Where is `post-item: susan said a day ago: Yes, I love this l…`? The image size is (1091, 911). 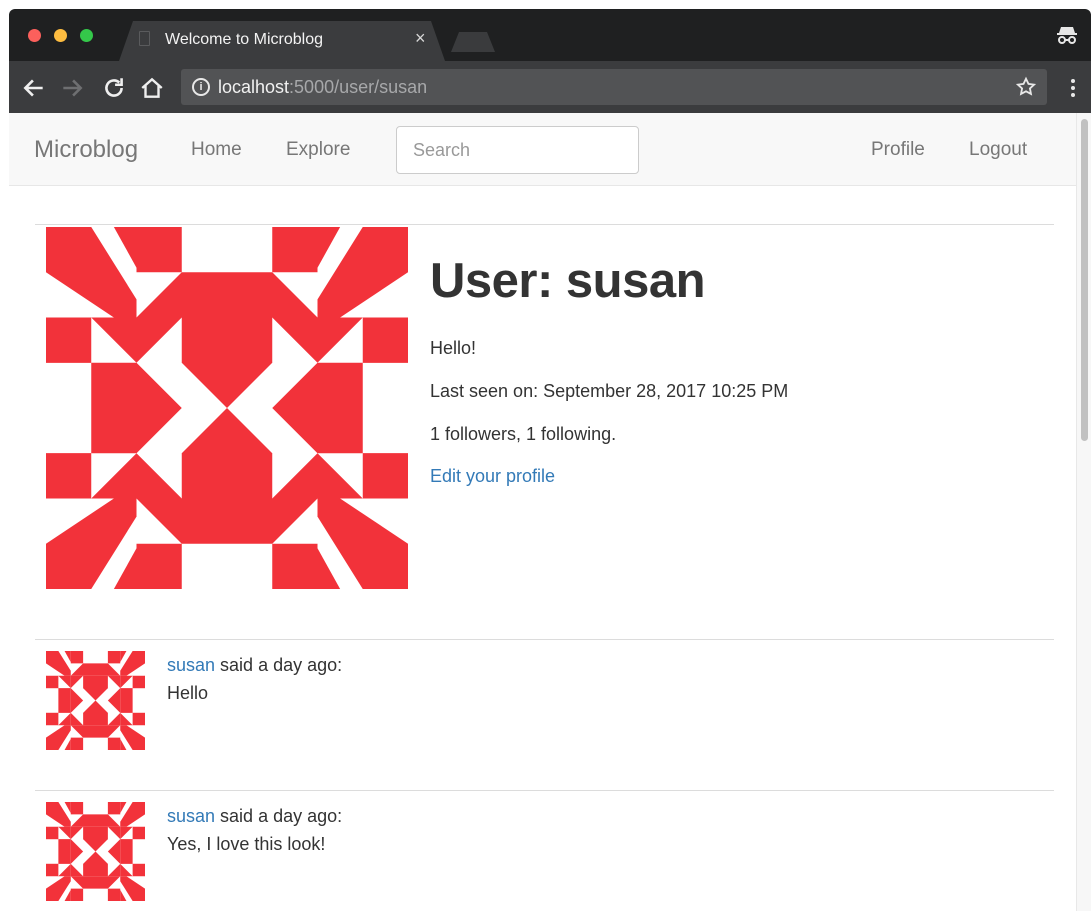 post-item: susan said a day ago: Yes, I love this l… is located at coordinates (544, 850).